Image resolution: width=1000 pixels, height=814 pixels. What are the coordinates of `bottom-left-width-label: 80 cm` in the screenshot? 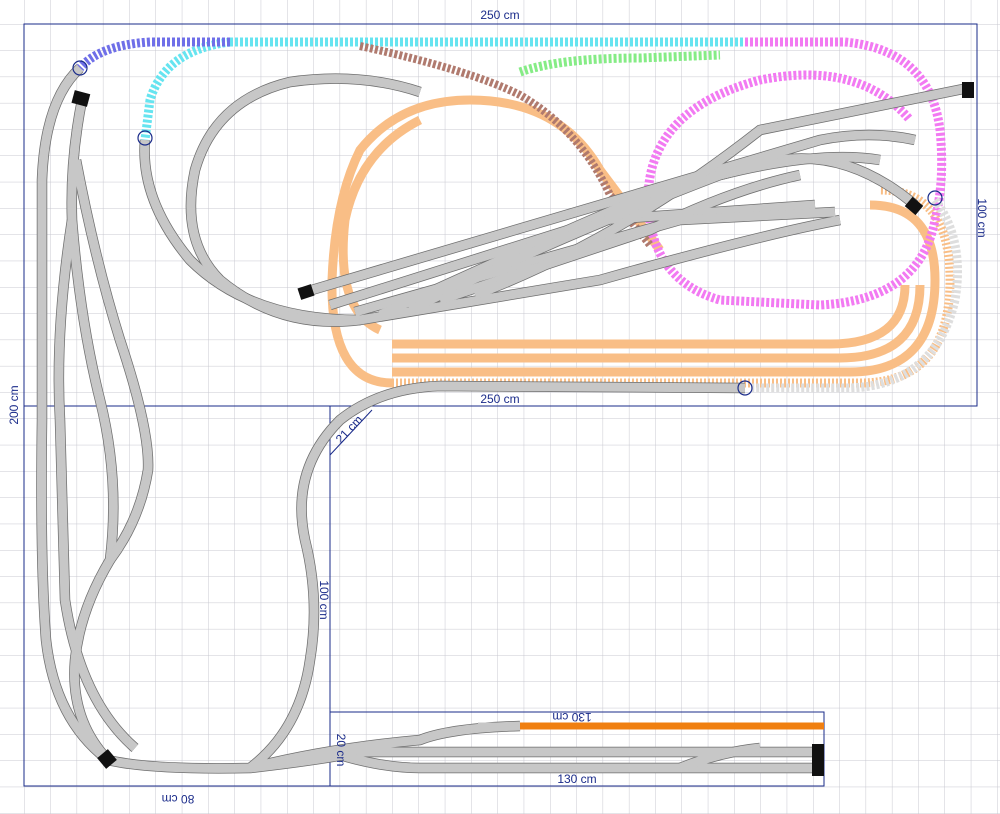 It's located at (178, 799).